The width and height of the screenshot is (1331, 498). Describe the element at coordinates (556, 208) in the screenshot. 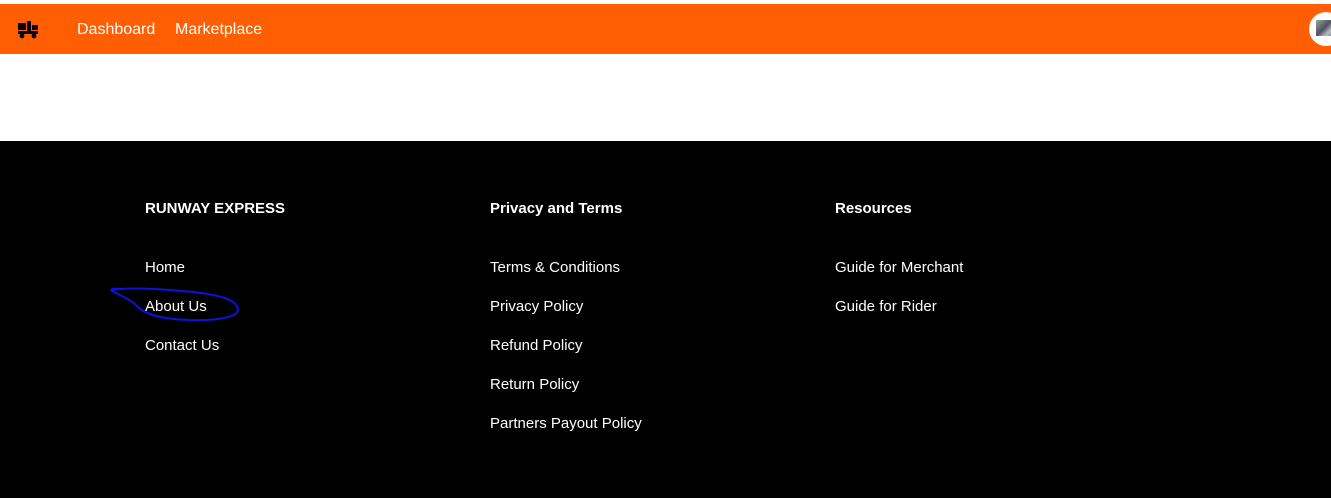

I see `footer-heading-privacy-terms: Privacy and Terms` at that location.